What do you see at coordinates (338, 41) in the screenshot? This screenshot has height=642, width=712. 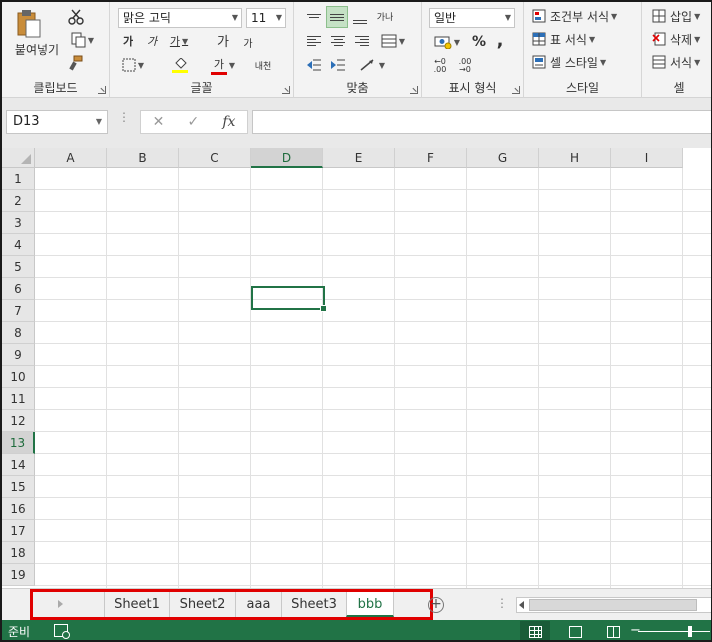 I see `align-center-button` at bounding box center [338, 41].